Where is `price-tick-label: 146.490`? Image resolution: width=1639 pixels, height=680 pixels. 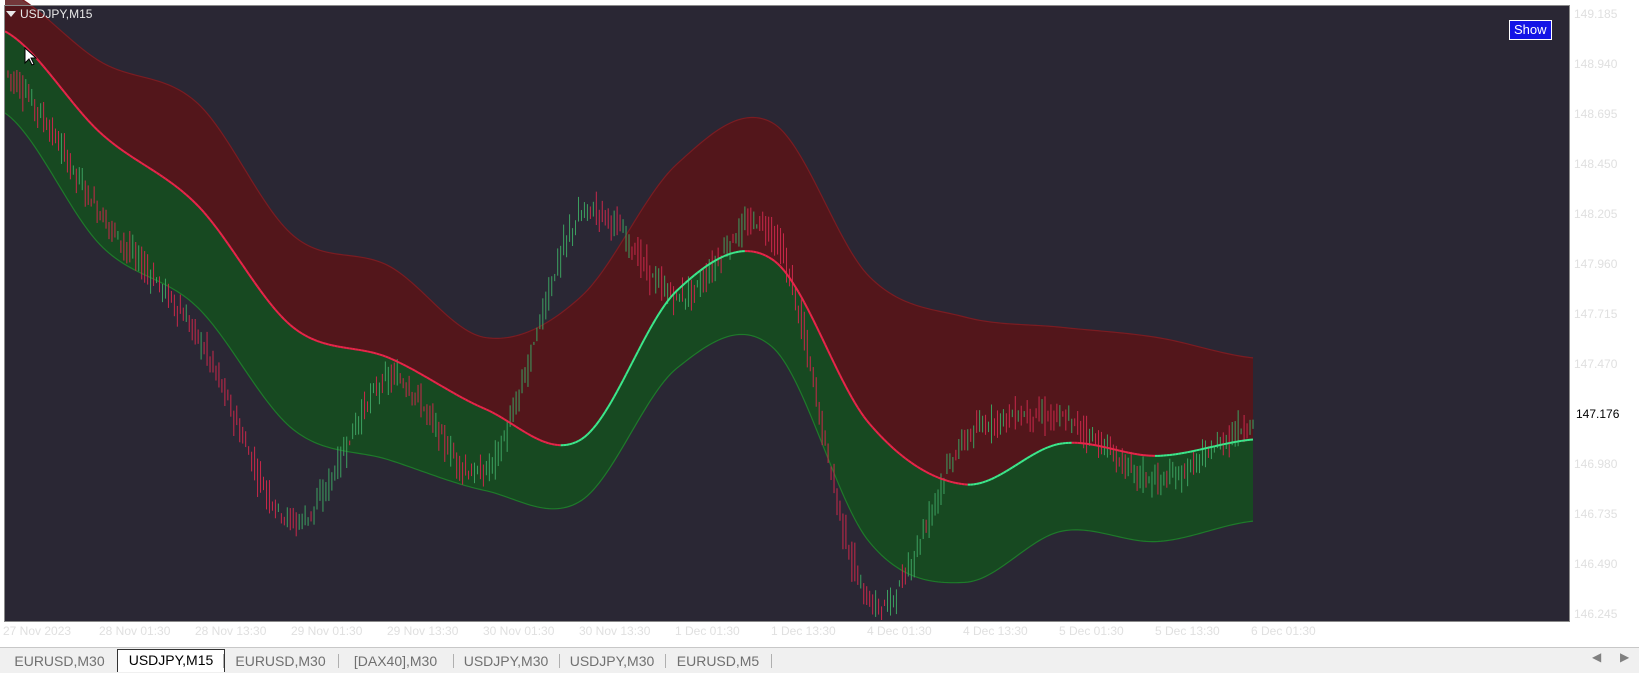 price-tick-label: 146.490 is located at coordinates (1596, 564).